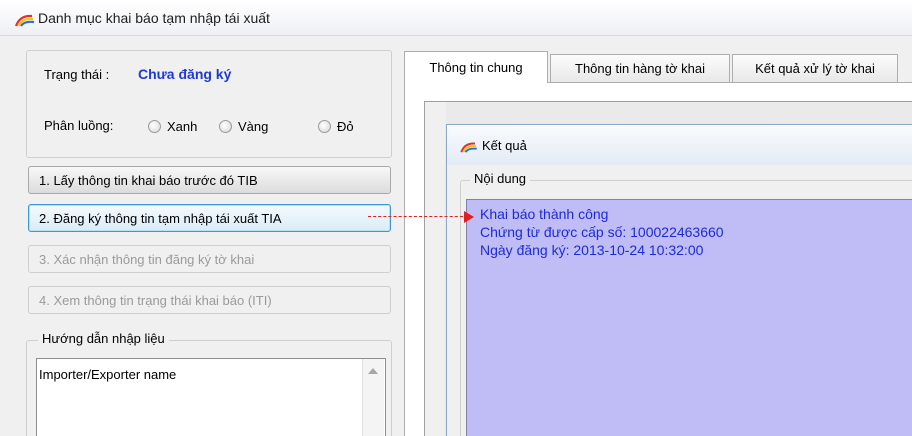 This screenshot has width=912, height=436. What do you see at coordinates (209, 259) in the screenshot?
I see `confirm-registration-button: 3. Xác nhận thông tin đăng ký tờ khai` at bounding box center [209, 259].